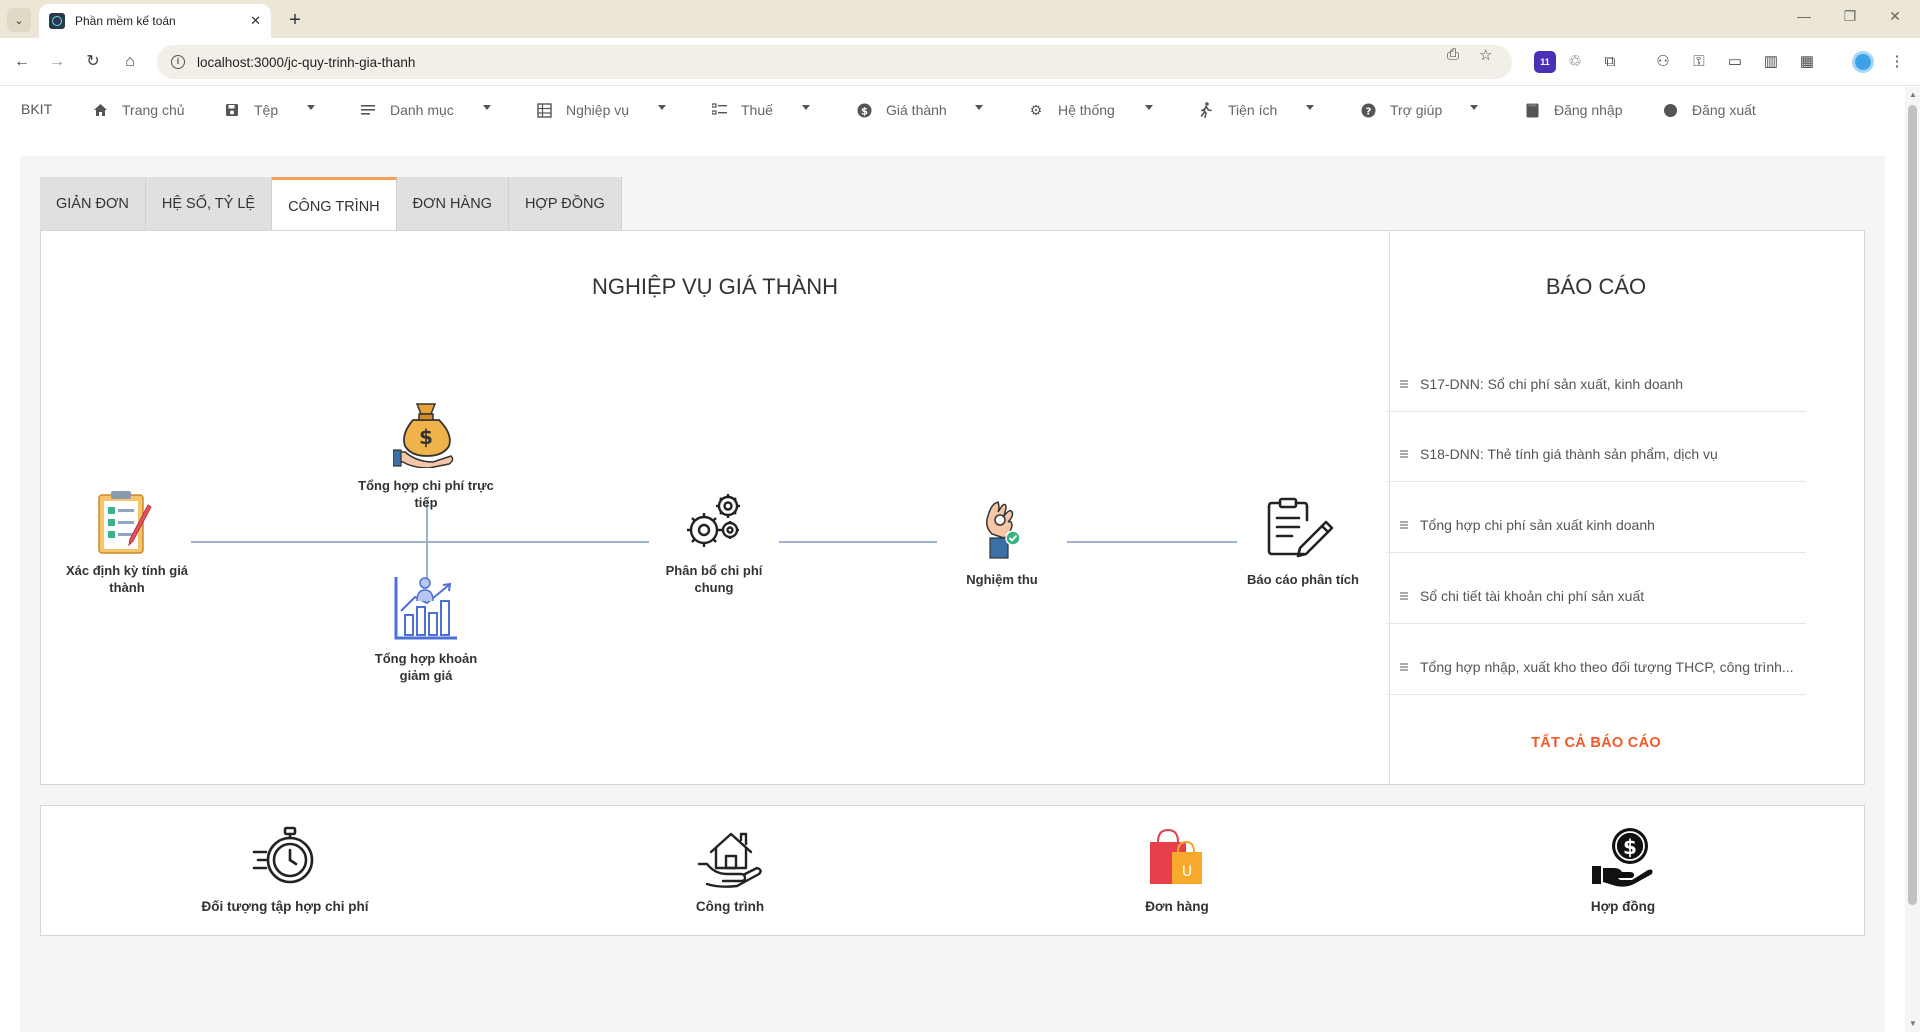  What do you see at coordinates (1253, 110) in the screenshot?
I see `menu-label: Tiện ích` at bounding box center [1253, 110].